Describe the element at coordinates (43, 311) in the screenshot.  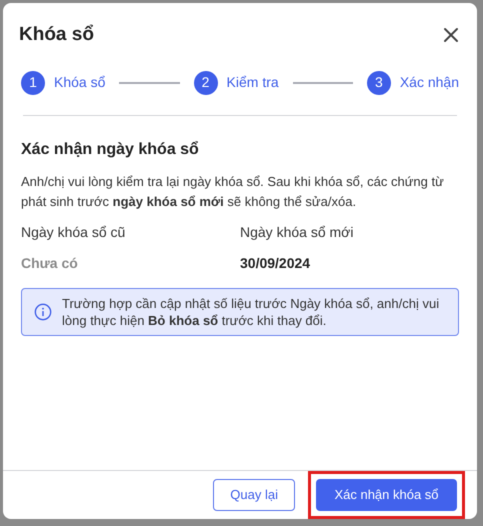
I see `info-icon` at that location.